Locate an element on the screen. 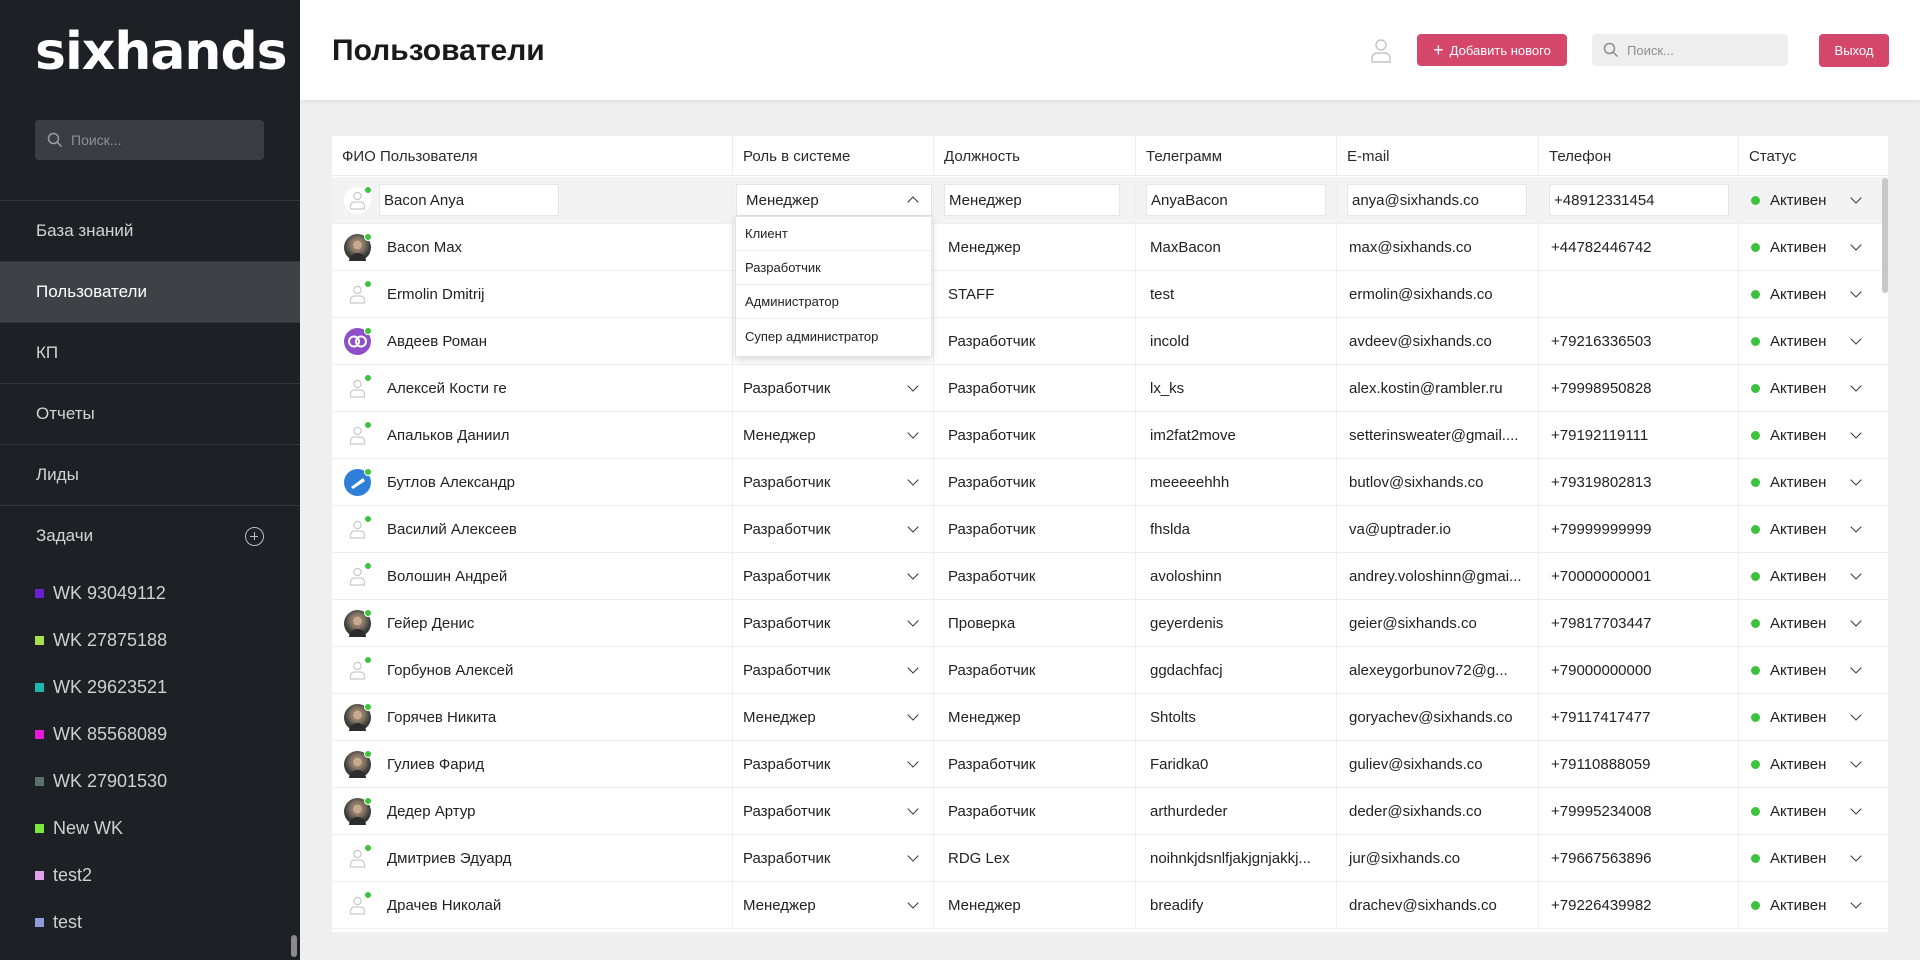 This screenshot has height=960, width=1920. role-option: Клиент is located at coordinates (833, 234).